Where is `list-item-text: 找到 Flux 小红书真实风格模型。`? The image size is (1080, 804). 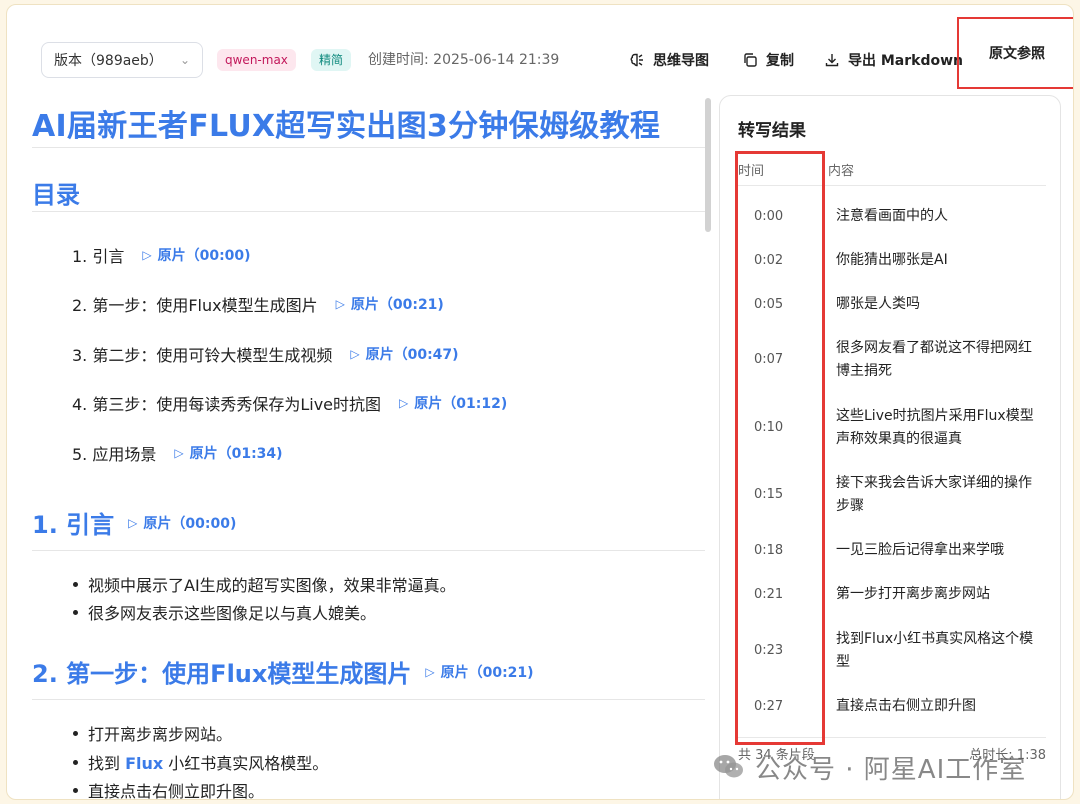 list-item-text: 找到 Flux 小红书真实风格模型。 is located at coordinates (208, 762).